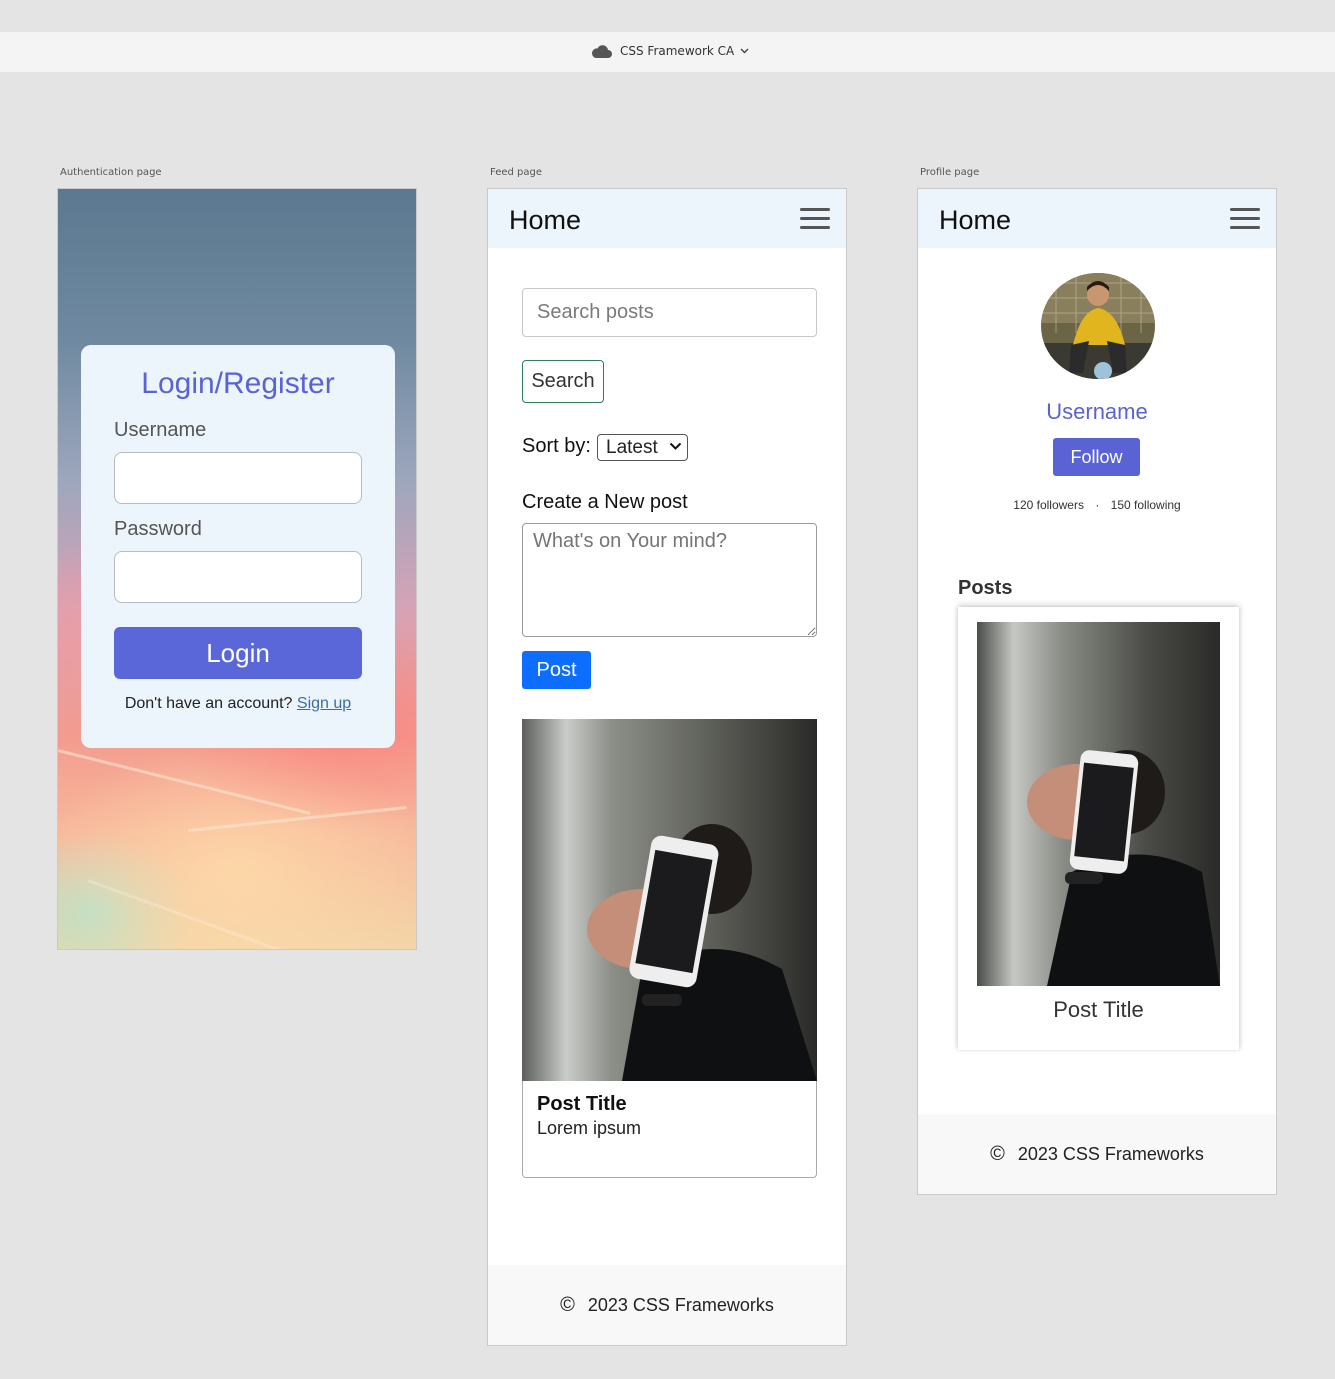  I want to click on follow-stats: 120 followers · 150 following, so click(1097, 505).